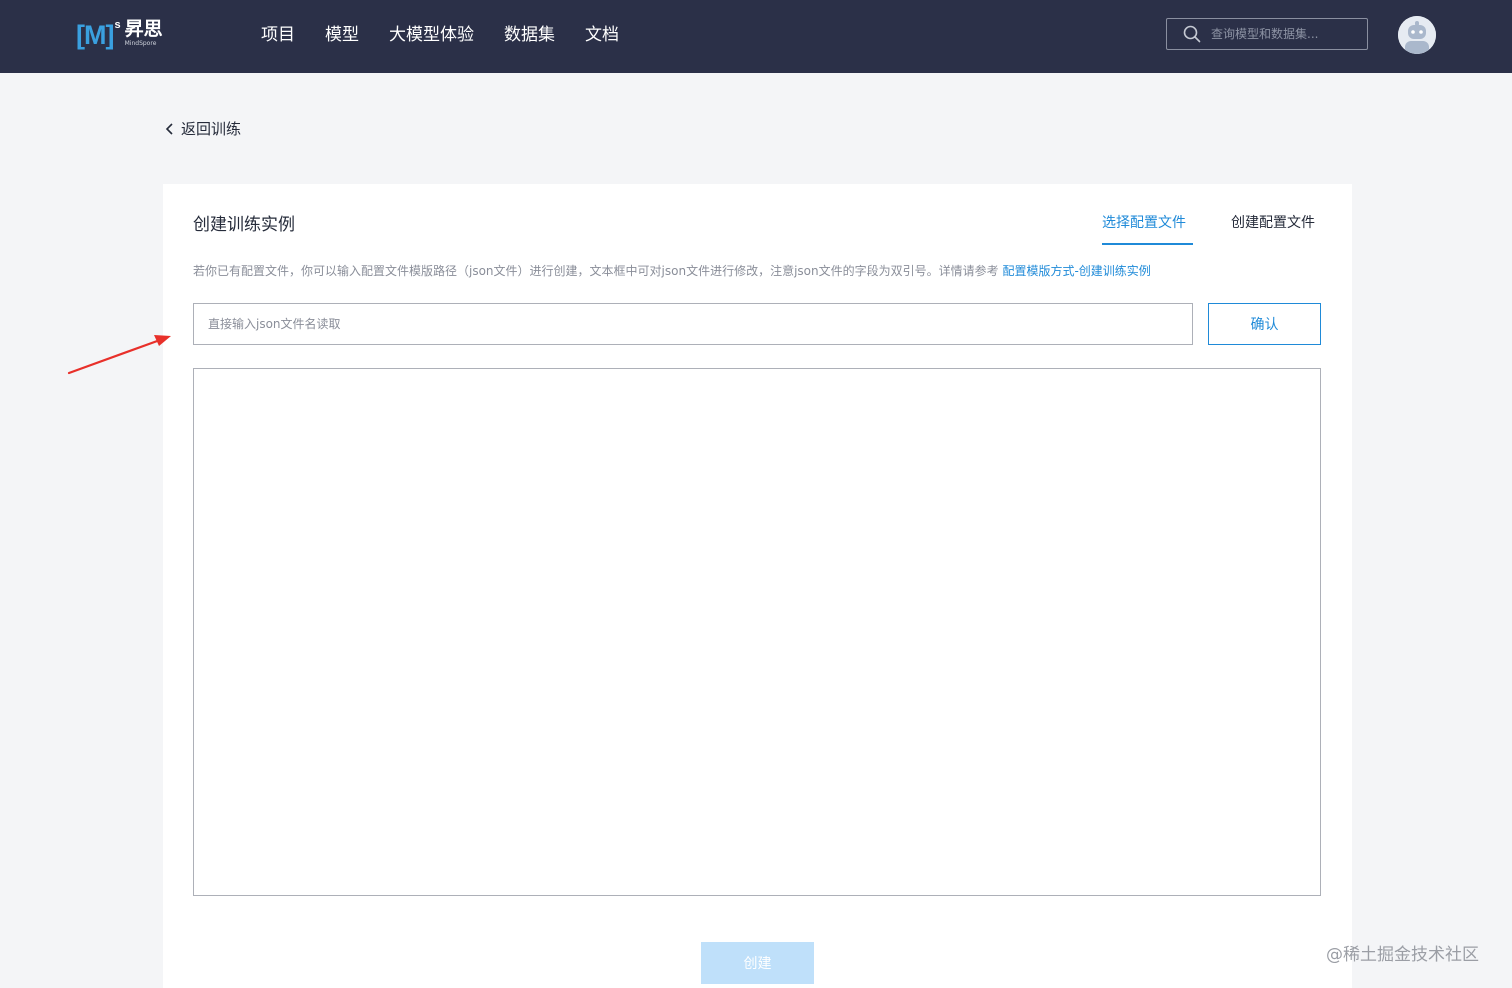  What do you see at coordinates (244, 225) in the screenshot?
I see `page-title: 创建训练实例` at bounding box center [244, 225].